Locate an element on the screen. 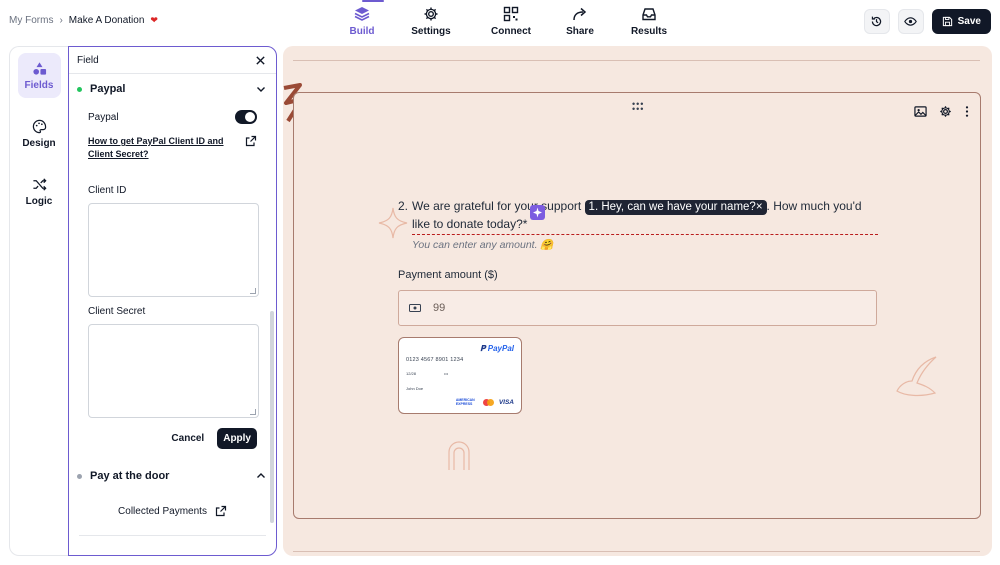 Image resolution: width=1000 pixels, height=565 pixels. nav-build-label: Build is located at coordinates (362, 31).